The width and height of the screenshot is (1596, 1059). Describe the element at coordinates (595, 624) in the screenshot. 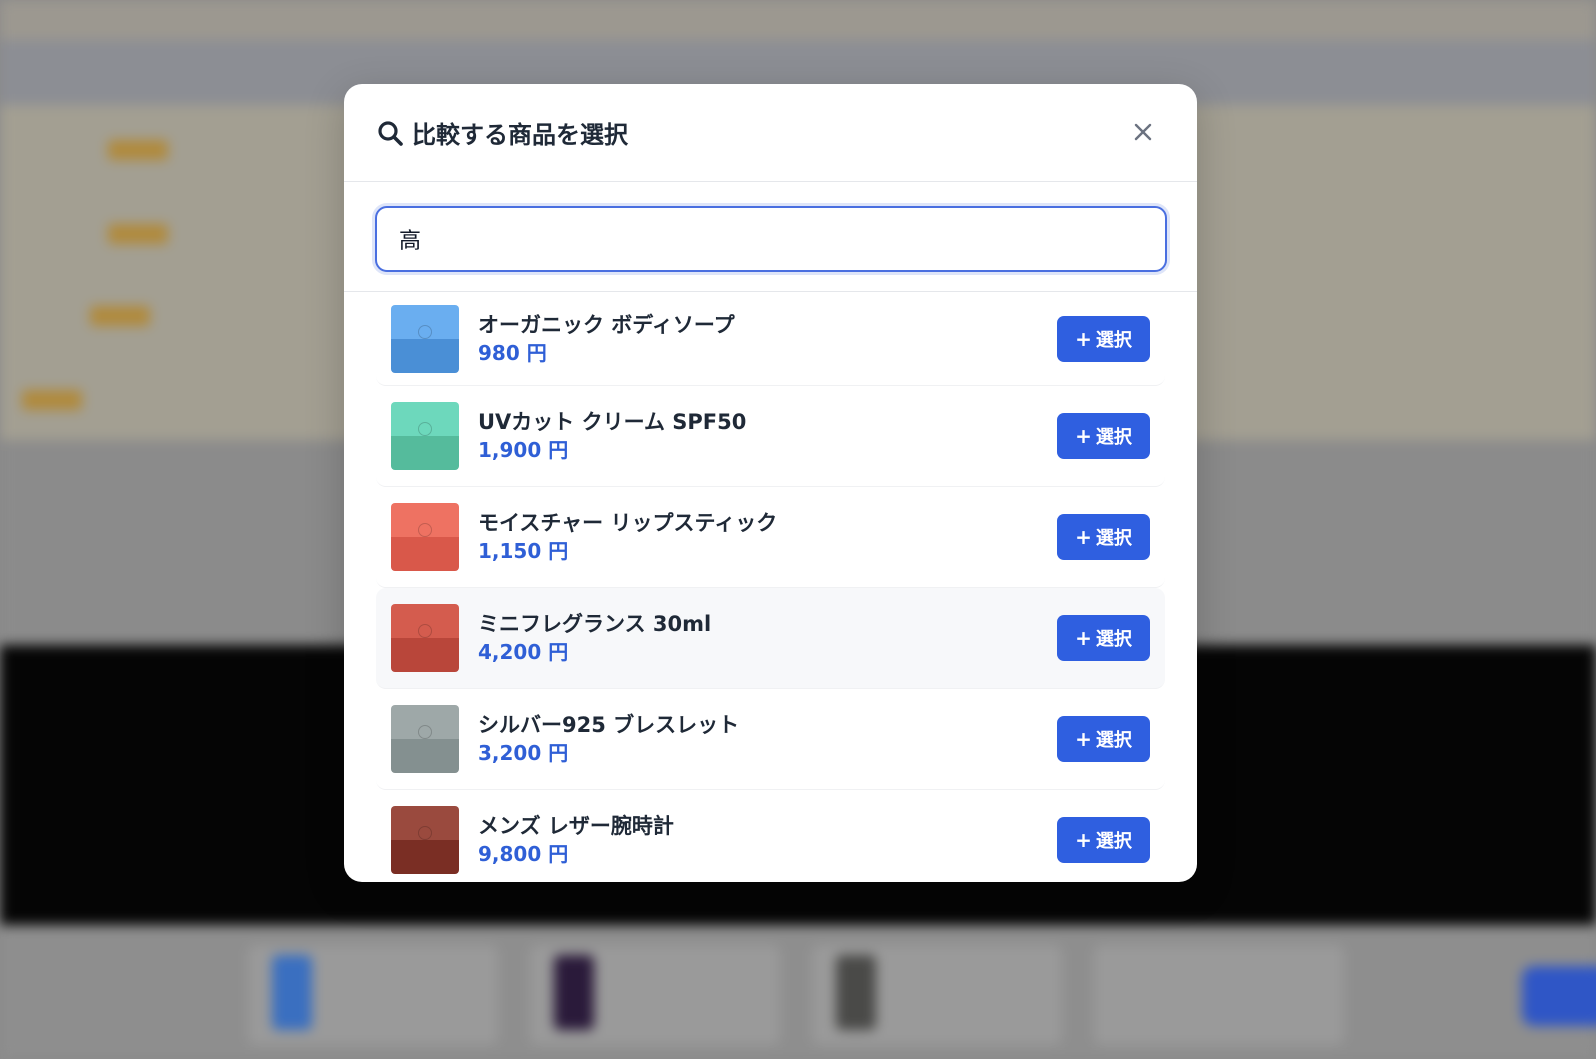

I see `product-name: ミニフレグランス 30ml` at that location.